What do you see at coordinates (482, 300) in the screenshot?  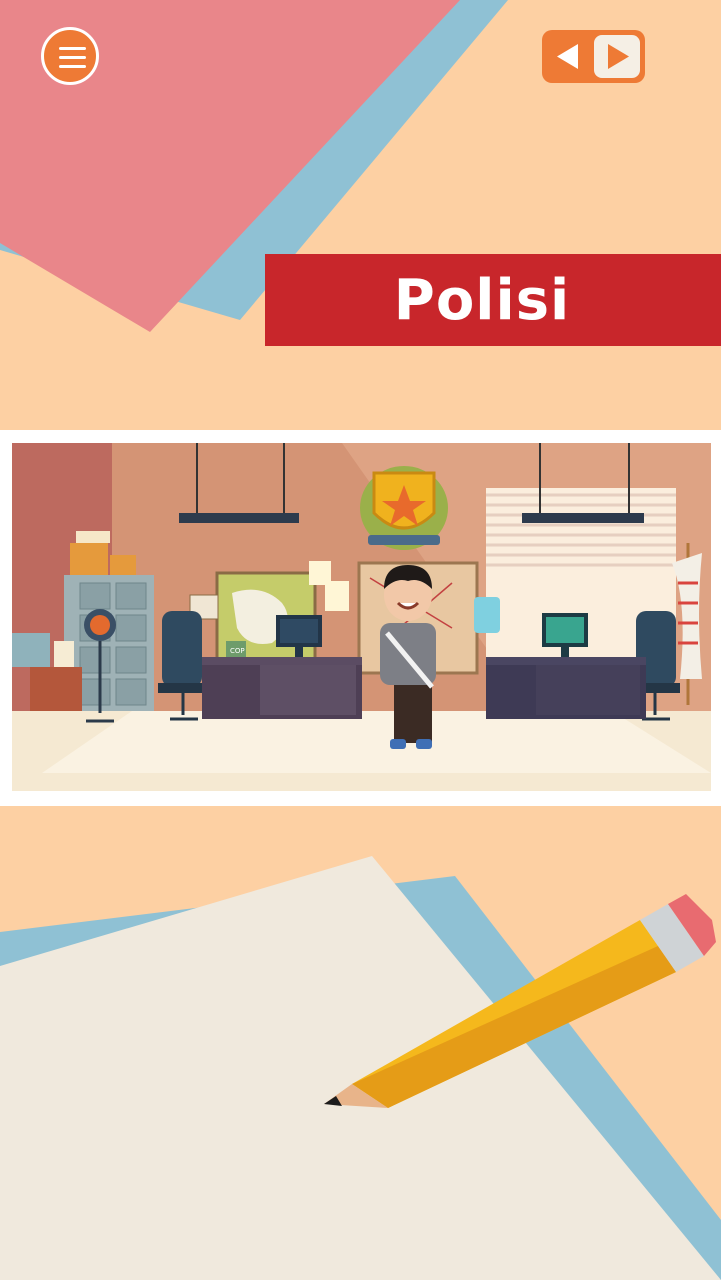 I see `page-title: Polisi` at bounding box center [482, 300].